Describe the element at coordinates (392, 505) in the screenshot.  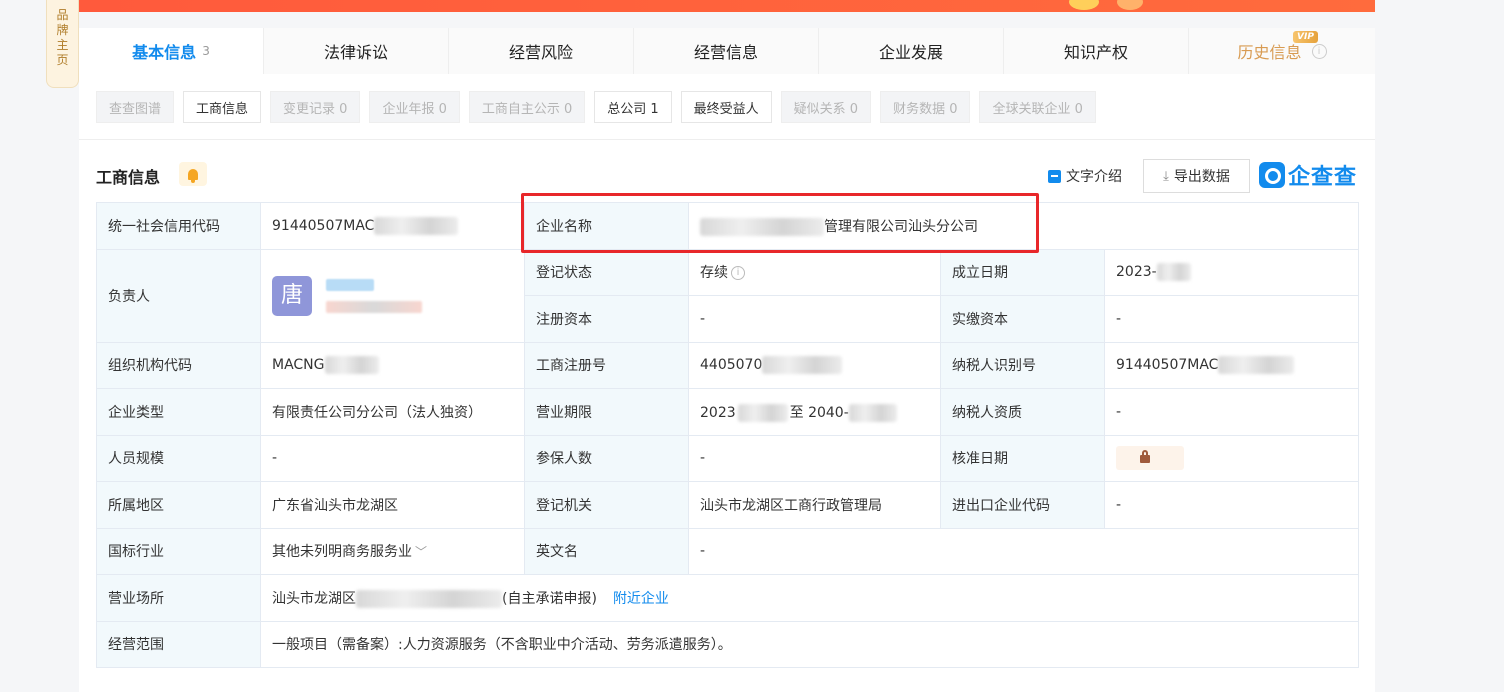
I see `region-value: 广东省汕头市龙湖区` at that location.